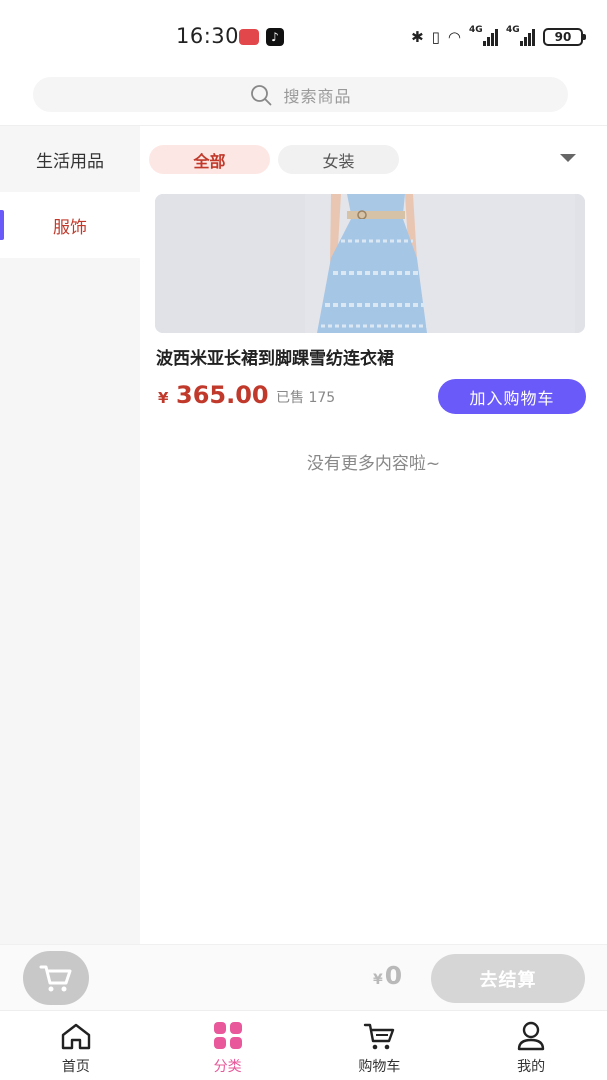 The image size is (607, 1080). I want to click on tab-label: 购物车, so click(379, 1067).